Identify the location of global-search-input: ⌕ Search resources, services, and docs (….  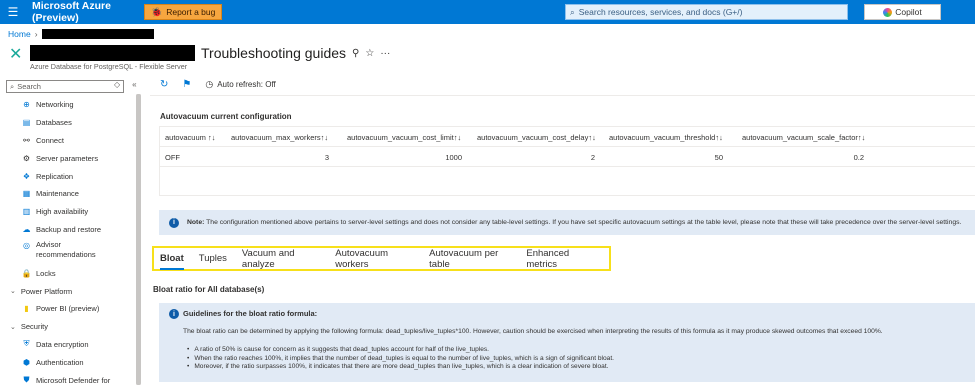
(706, 12).